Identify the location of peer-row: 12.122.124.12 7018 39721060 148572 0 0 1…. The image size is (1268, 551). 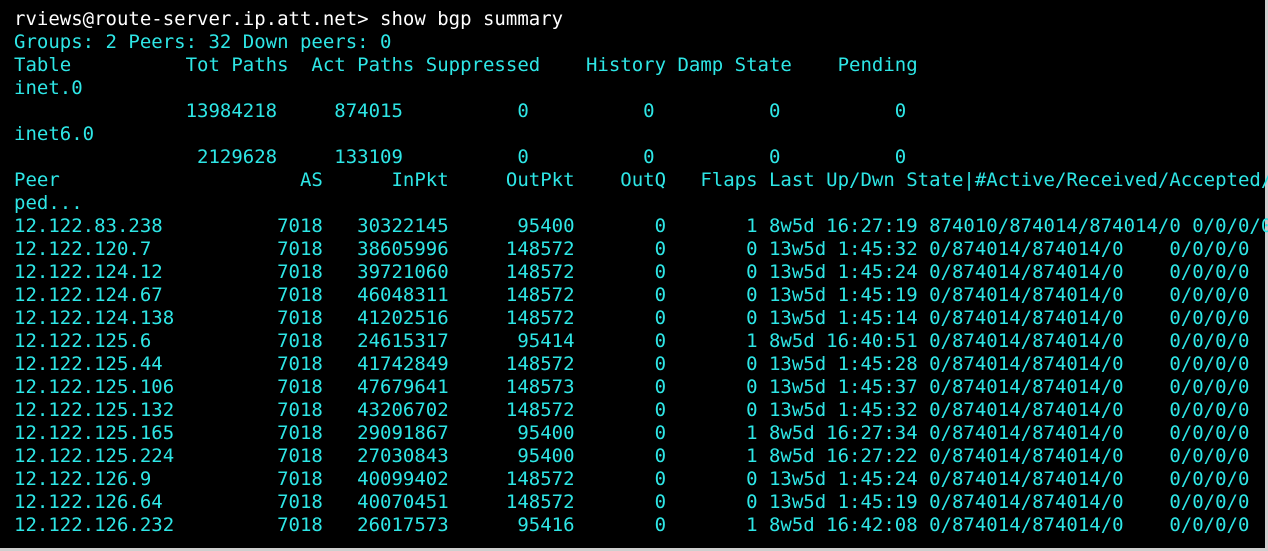
(632, 272).